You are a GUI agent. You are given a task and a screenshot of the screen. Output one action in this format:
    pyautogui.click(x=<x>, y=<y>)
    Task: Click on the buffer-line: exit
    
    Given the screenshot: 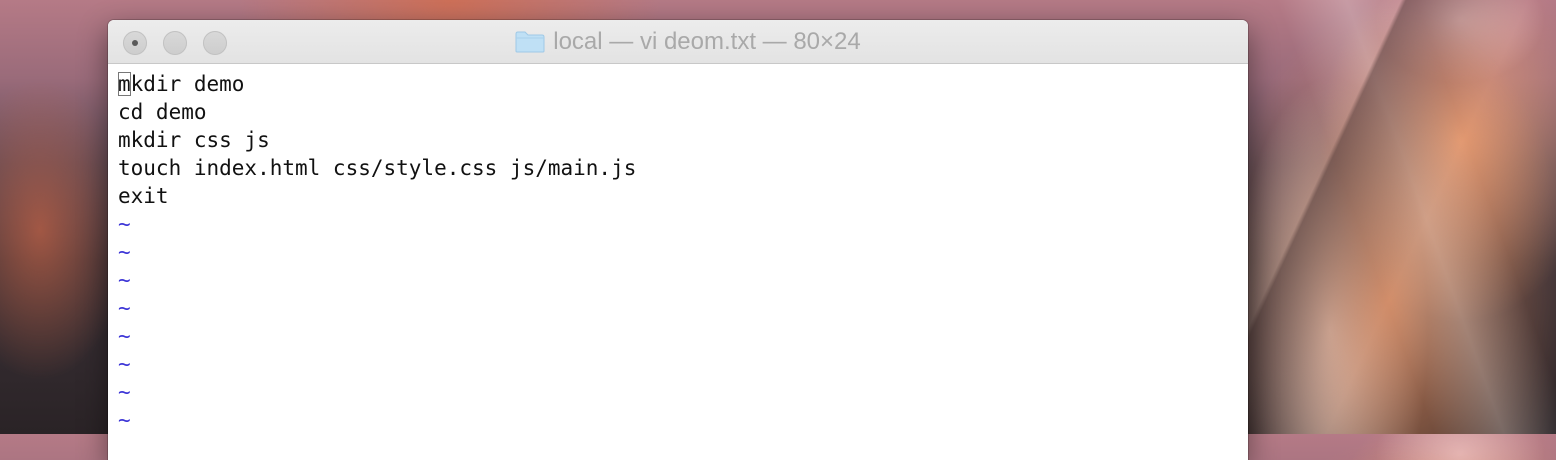 What is the action you would take?
    pyautogui.click(x=143, y=196)
    